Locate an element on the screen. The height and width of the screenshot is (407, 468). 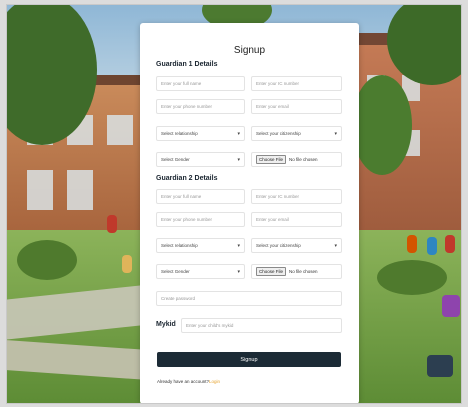
guardian1-ic-input: Enter your IC number is located at coordinates (296, 83).